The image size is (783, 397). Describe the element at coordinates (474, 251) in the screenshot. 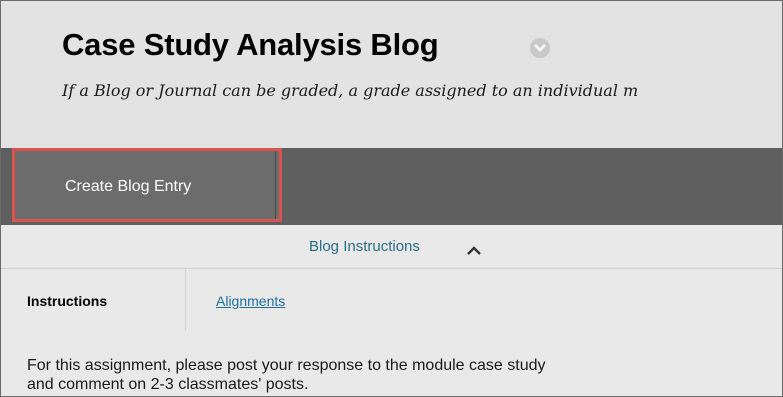

I see `chevron-up-icon` at that location.